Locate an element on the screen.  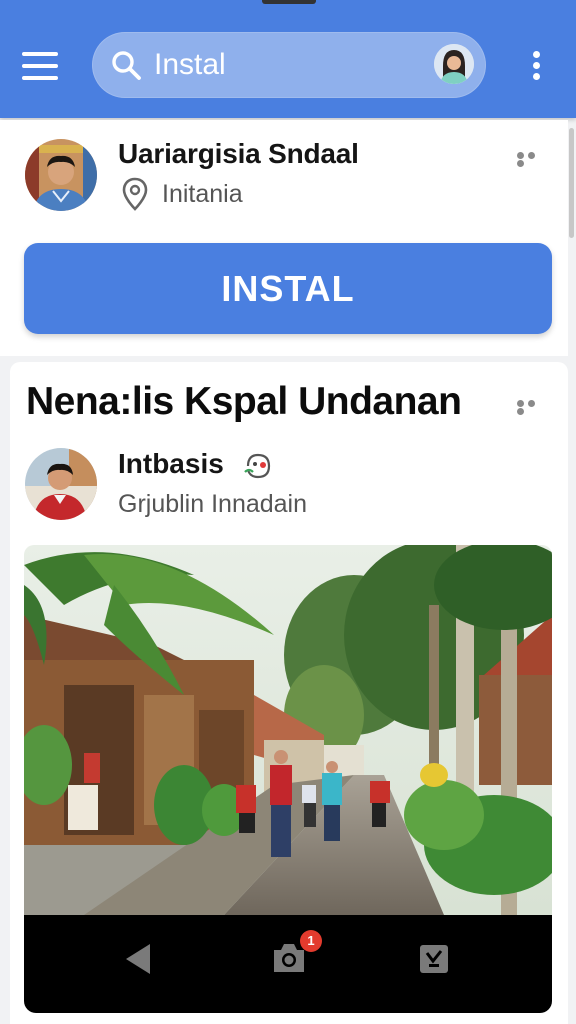
post-more-icon is located at coordinates (533, 407).